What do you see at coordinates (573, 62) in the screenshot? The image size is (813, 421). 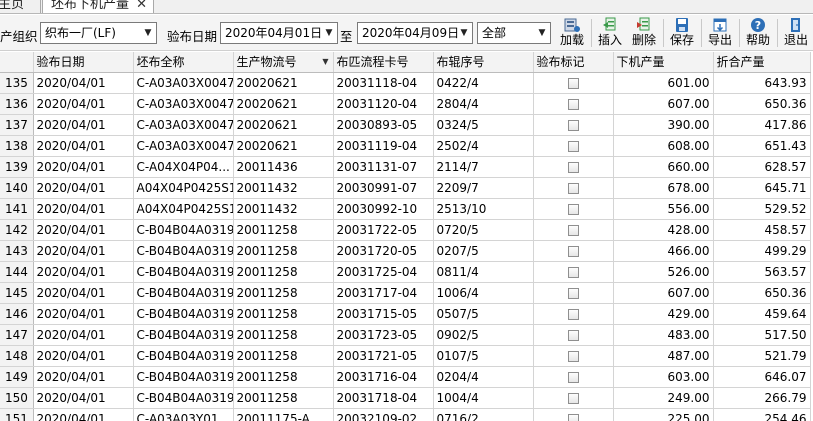 I see `col-header-inspect-mark: 验布标记` at bounding box center [573, 62].